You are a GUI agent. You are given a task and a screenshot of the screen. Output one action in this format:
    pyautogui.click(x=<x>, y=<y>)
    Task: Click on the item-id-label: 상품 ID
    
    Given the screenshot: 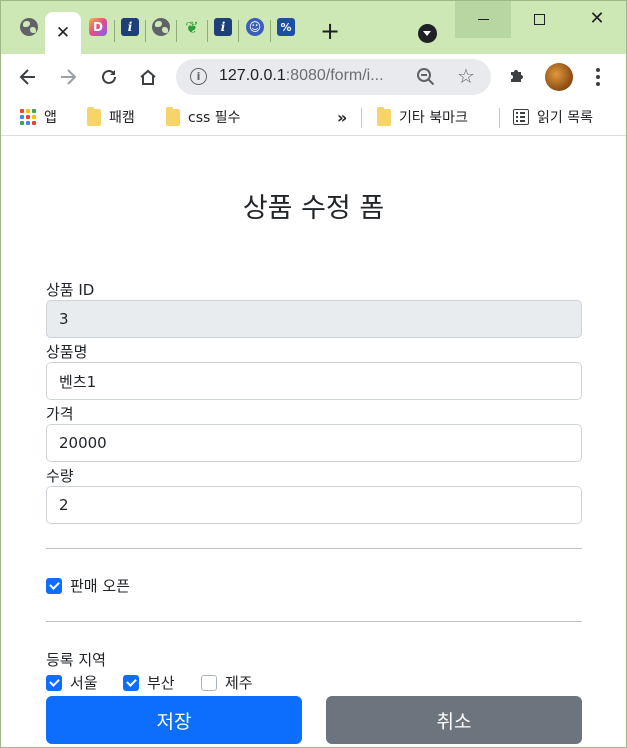 What is the action you would take?
    pyautogui.click(x=70, y=290)
    